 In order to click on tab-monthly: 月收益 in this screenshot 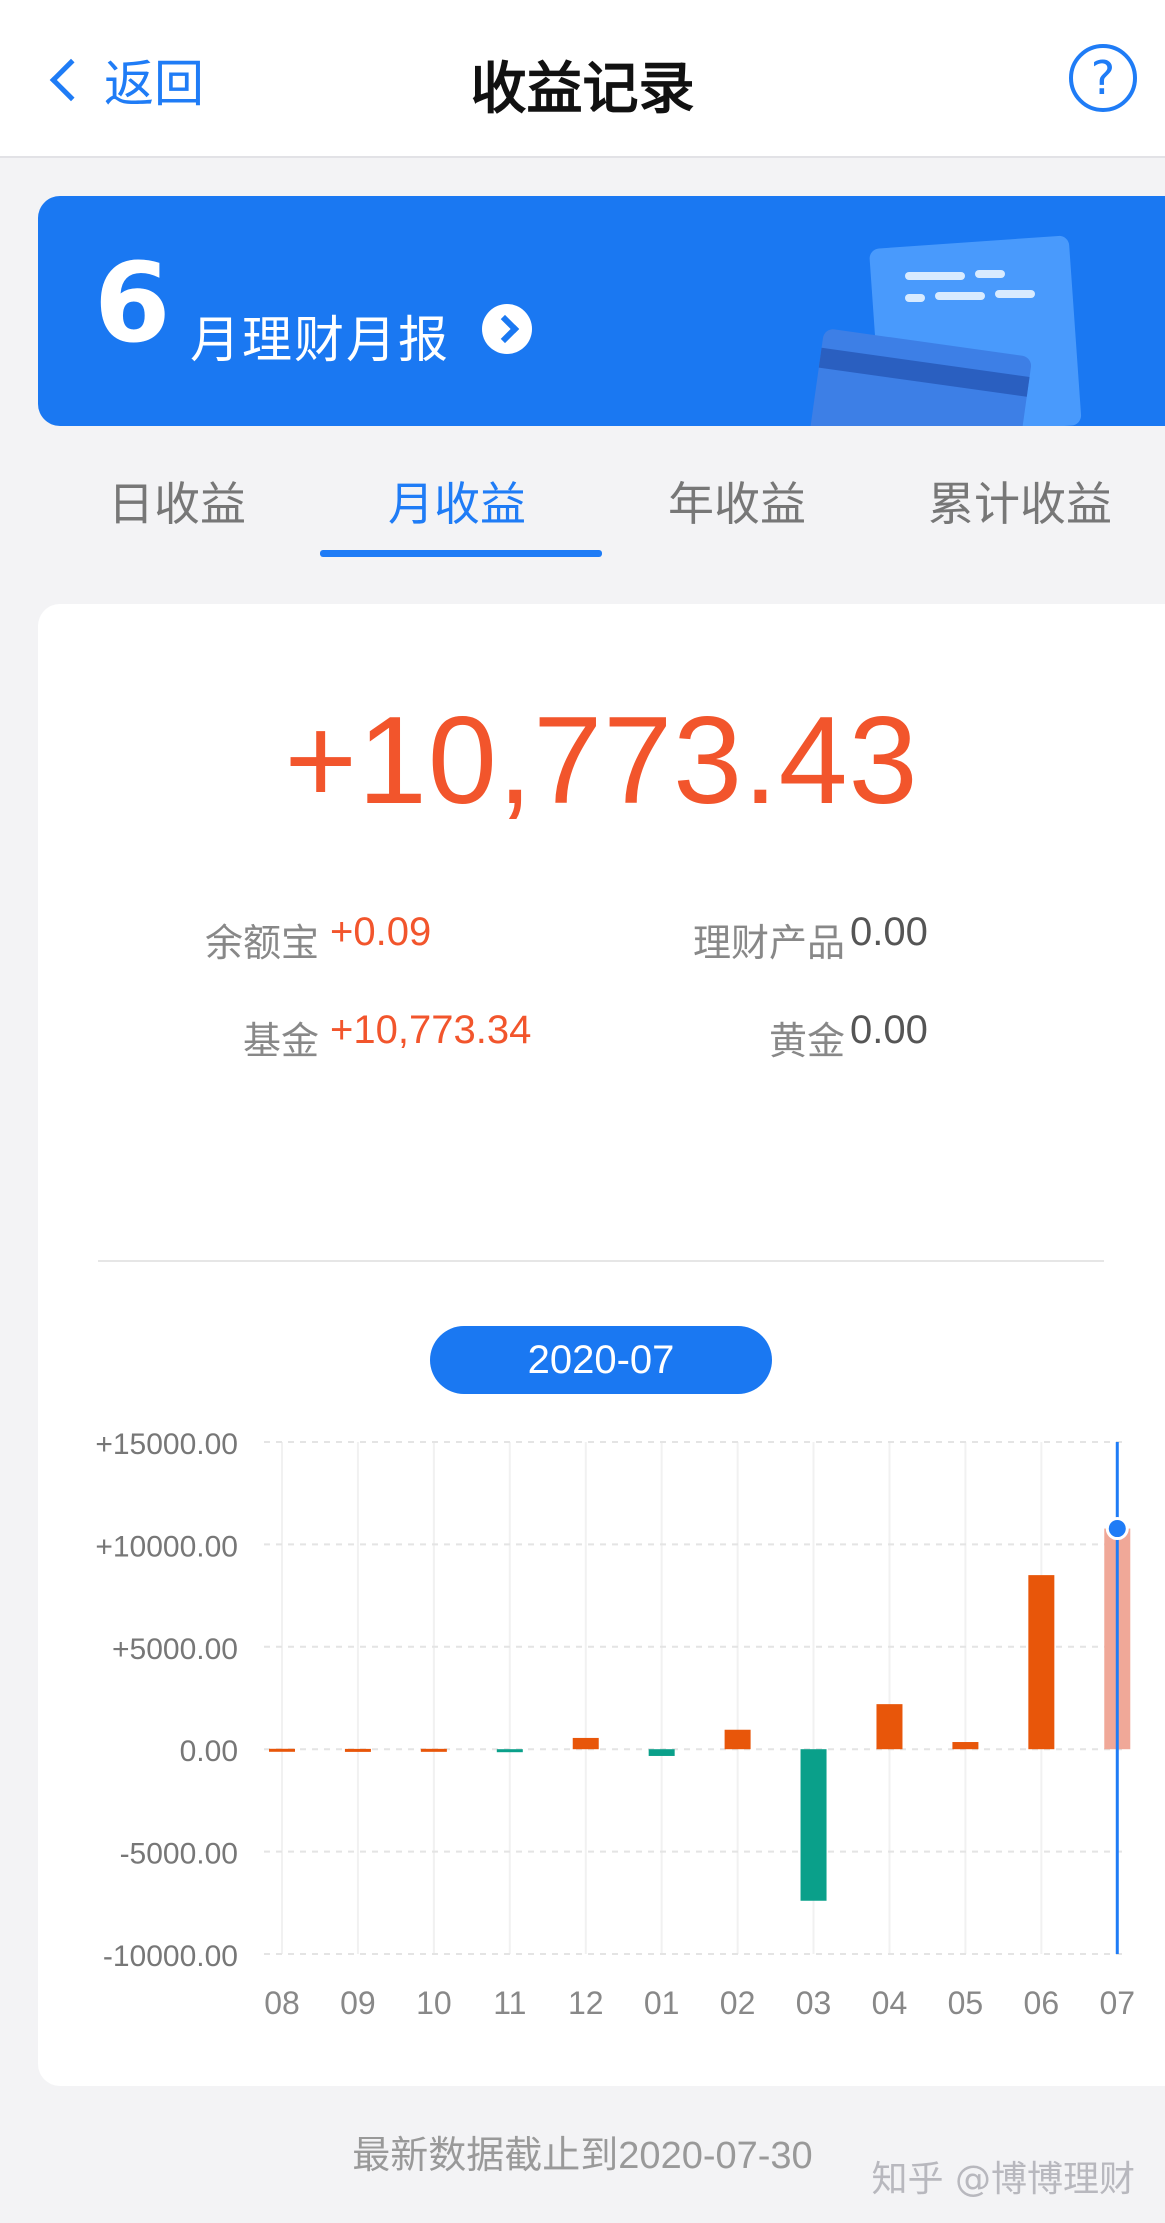, I will do `click(457, 501)`.